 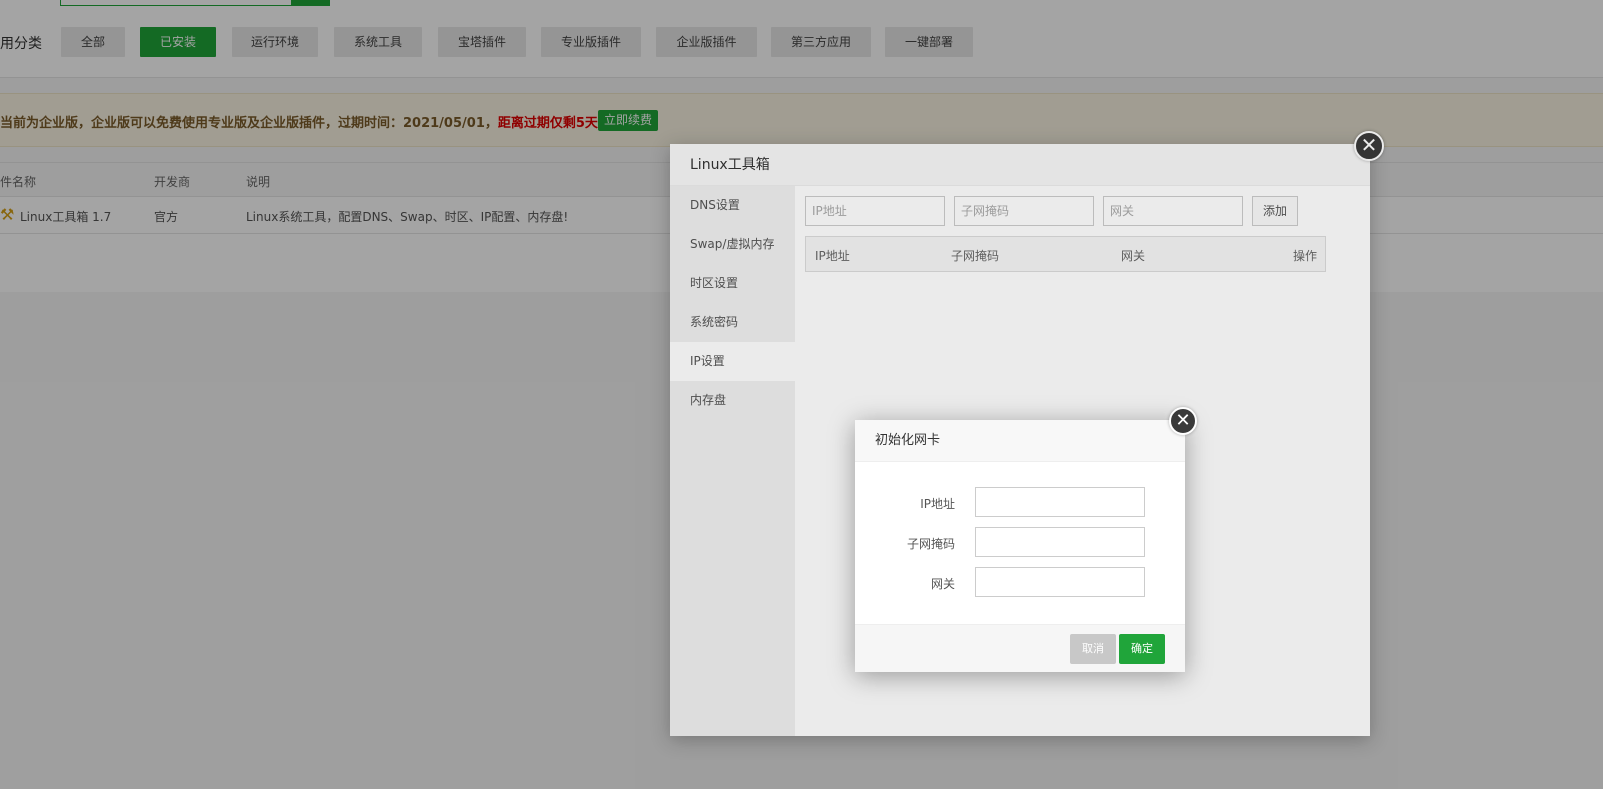 I want to click on nic-gateway-input, so click(x=1060, y=582).